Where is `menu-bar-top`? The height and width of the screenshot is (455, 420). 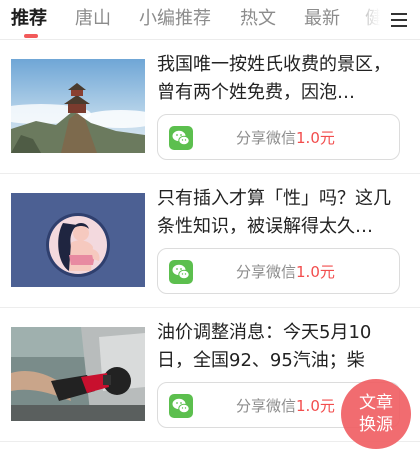
menu-bar-top is located at coordinates (399, 14).